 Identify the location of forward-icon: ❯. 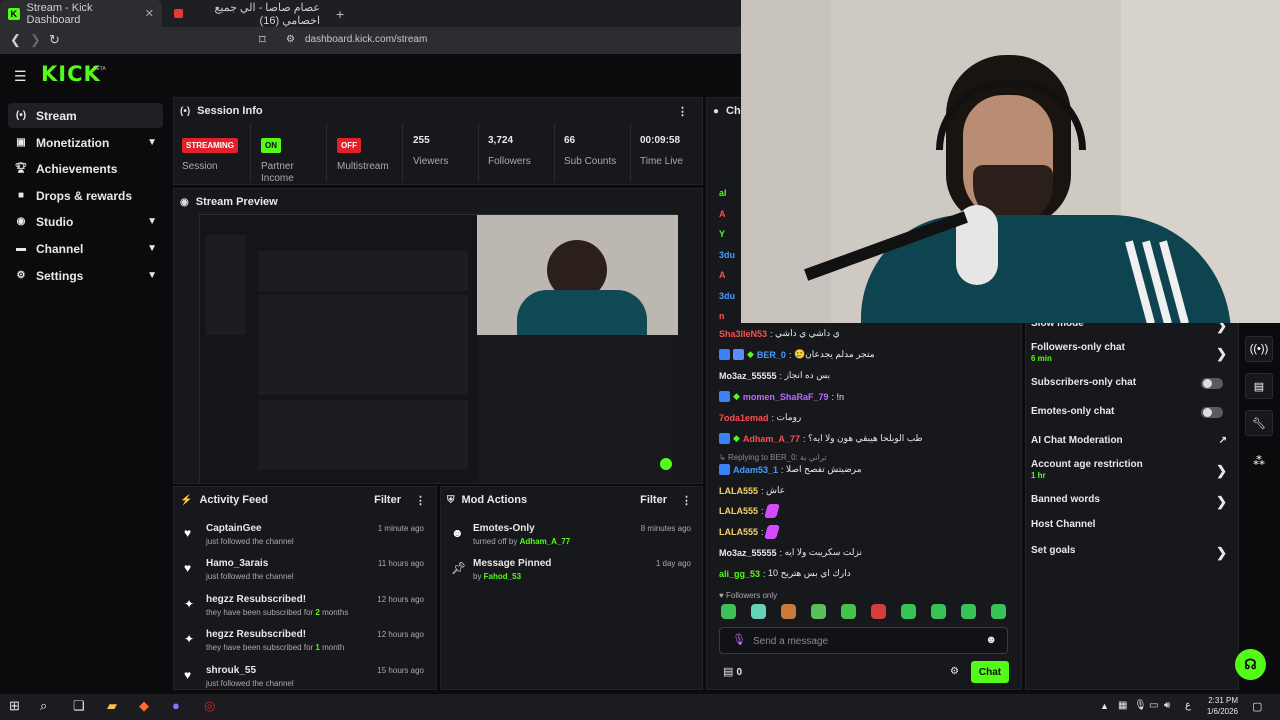
(35, 40).